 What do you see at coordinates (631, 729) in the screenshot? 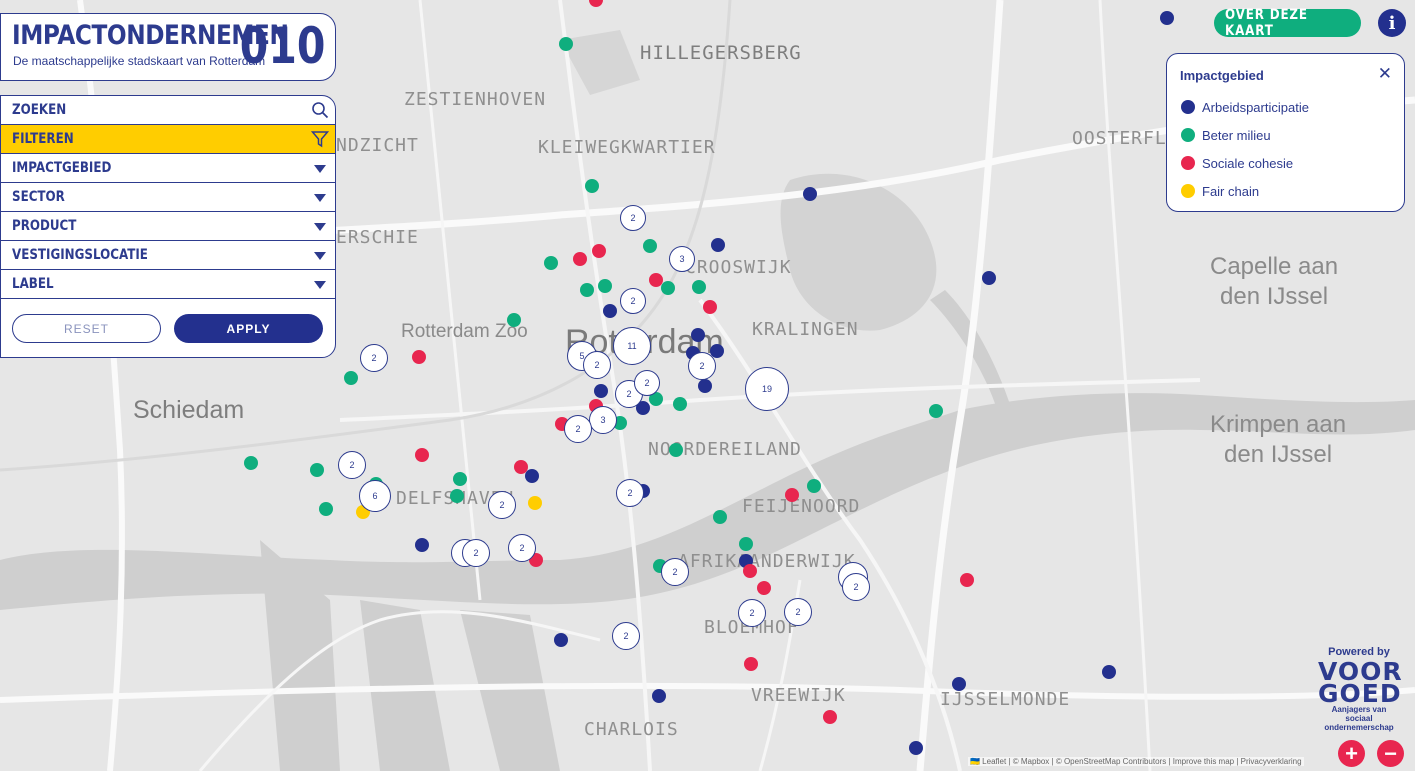
I see `label-charlois: CHARLOIS` at bounding box center [631, 729].